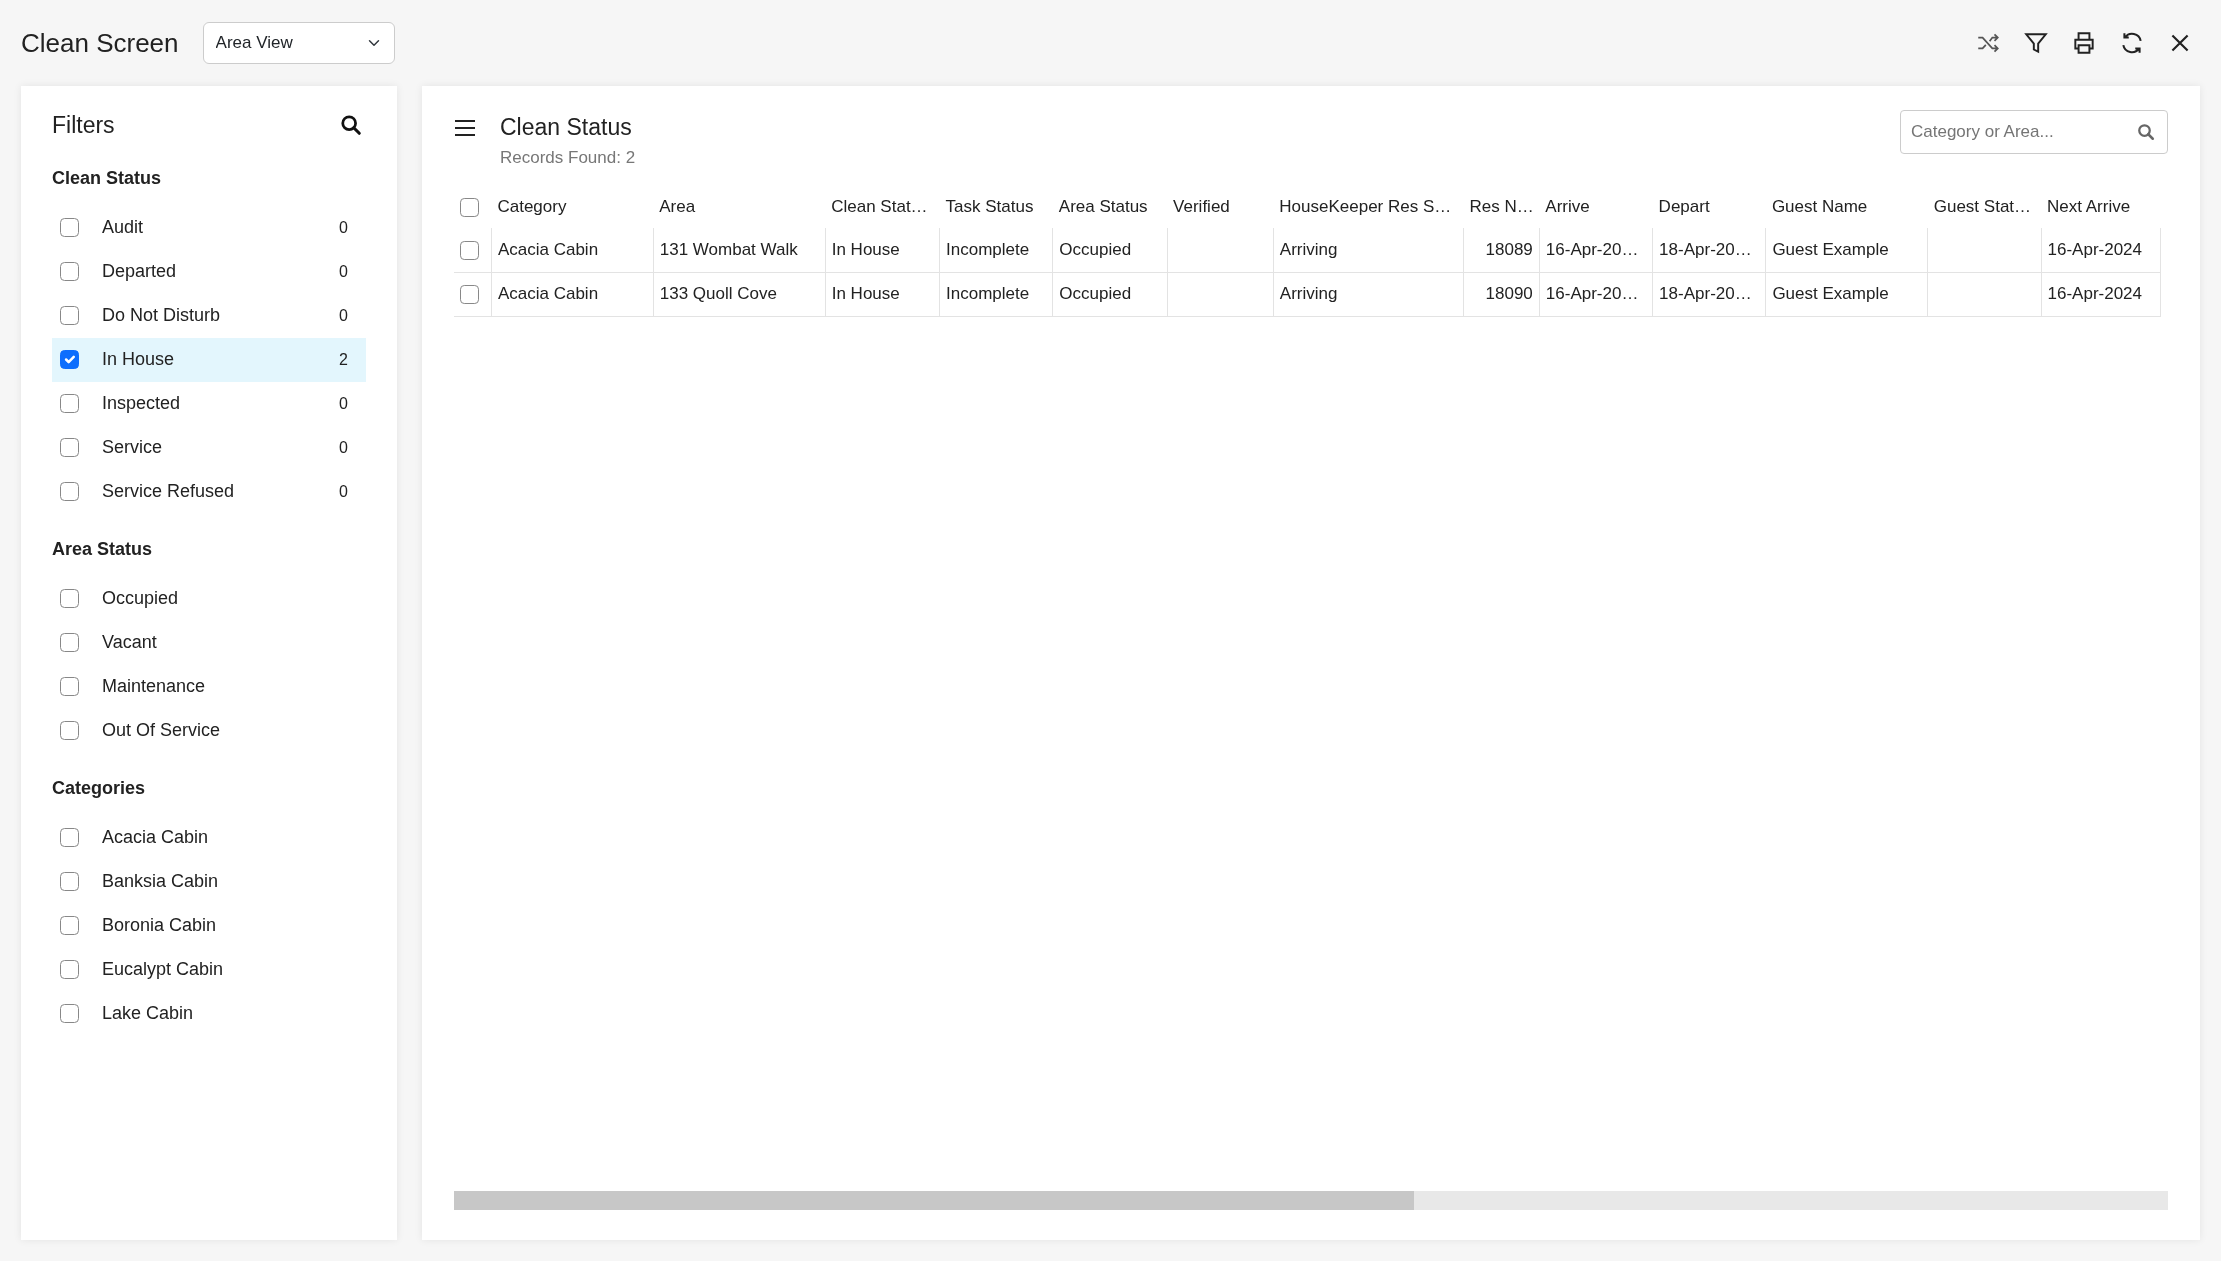  What do you see at coordinates (465, 128) in the screenshot?
I see `menu-icon` at bounding box center [465, 128].